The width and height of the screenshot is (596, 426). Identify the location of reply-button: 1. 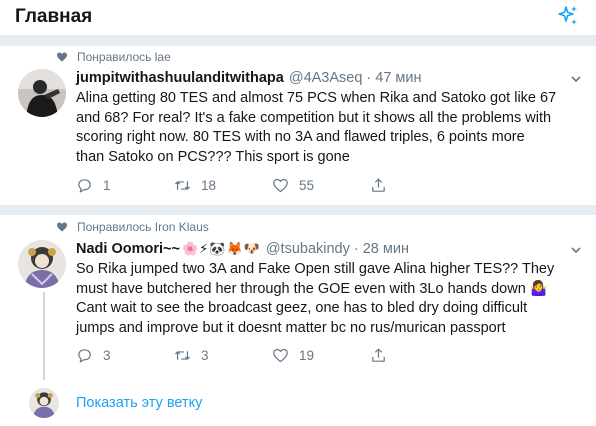
(93, 185).